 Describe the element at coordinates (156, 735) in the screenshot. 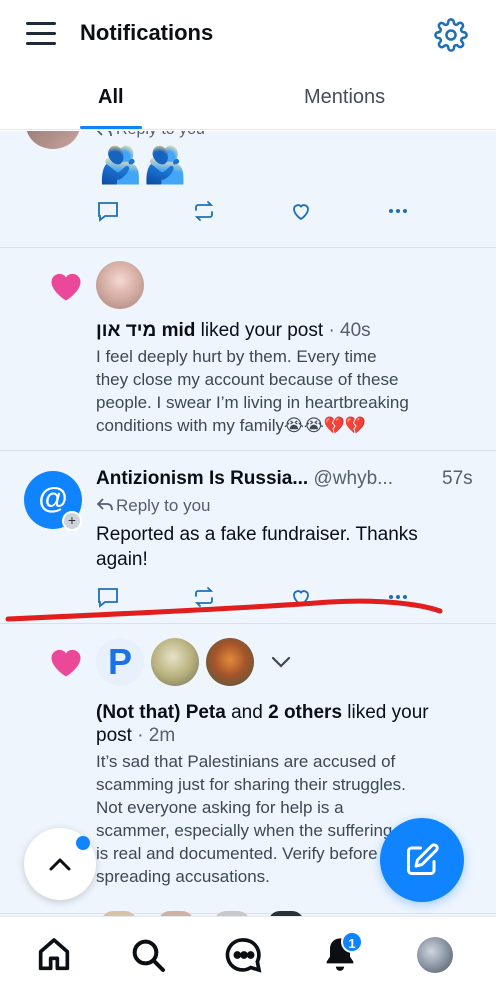

I see `timestamp: · 2m` at that location.